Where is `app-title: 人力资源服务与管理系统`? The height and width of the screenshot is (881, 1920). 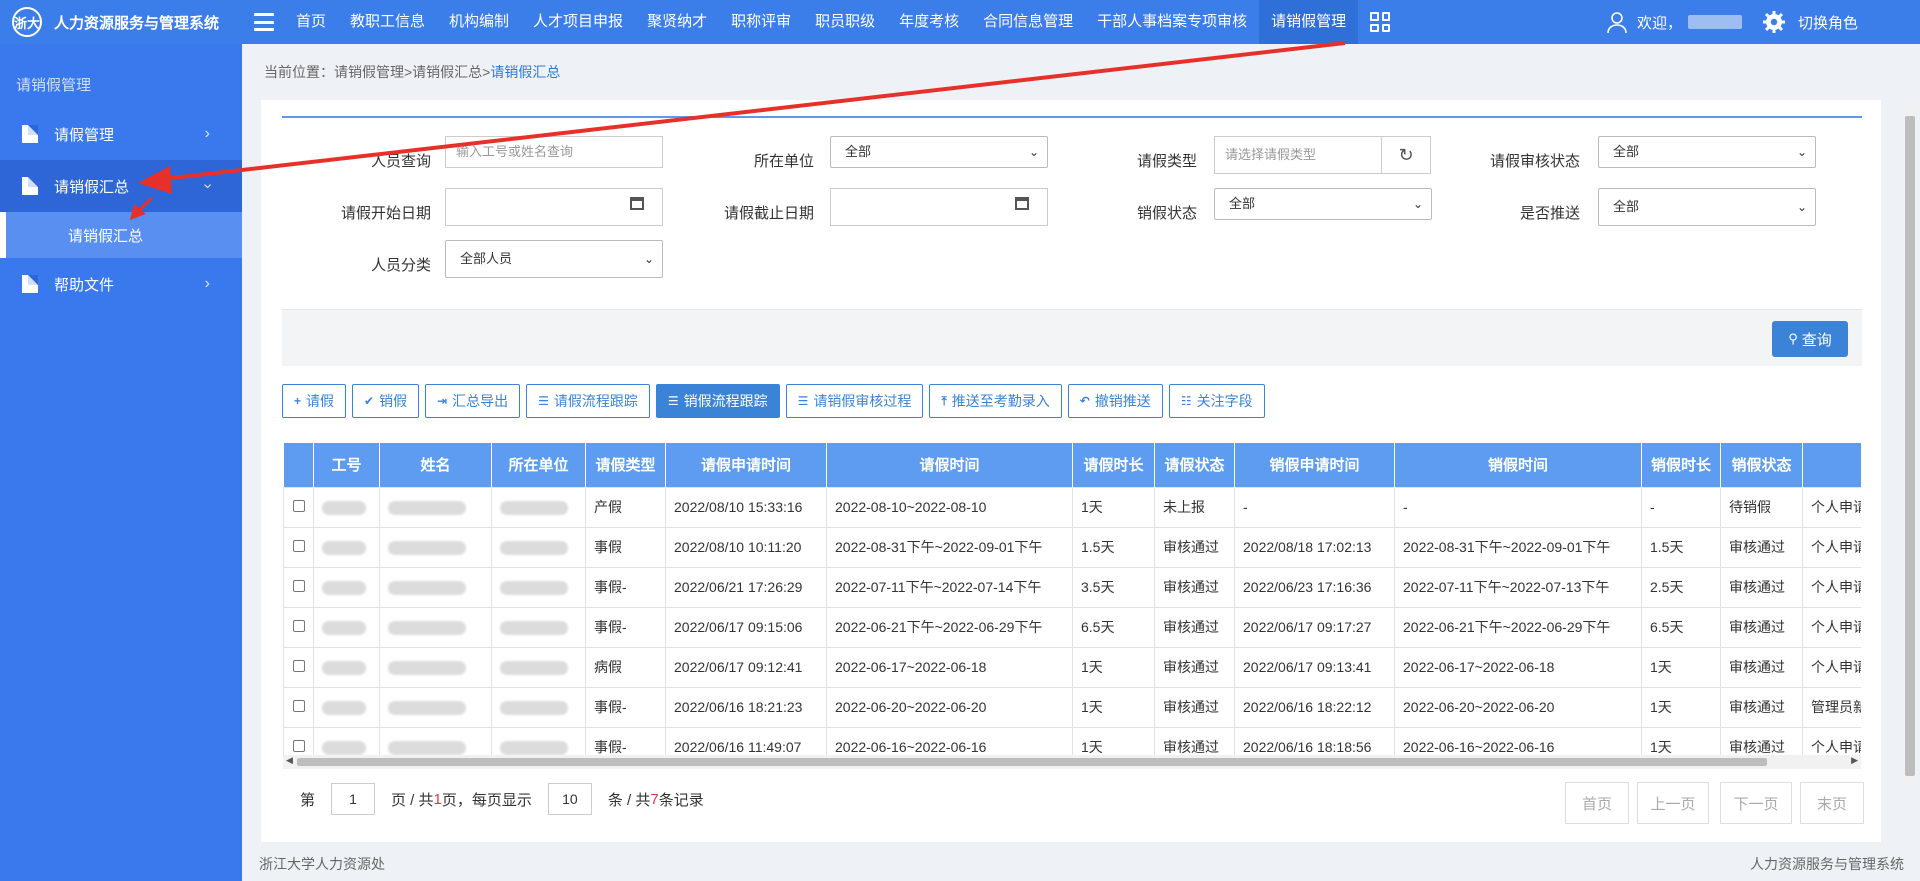
app-title: 人力资源服务与管理系统 is located at coordinates (137, 23).